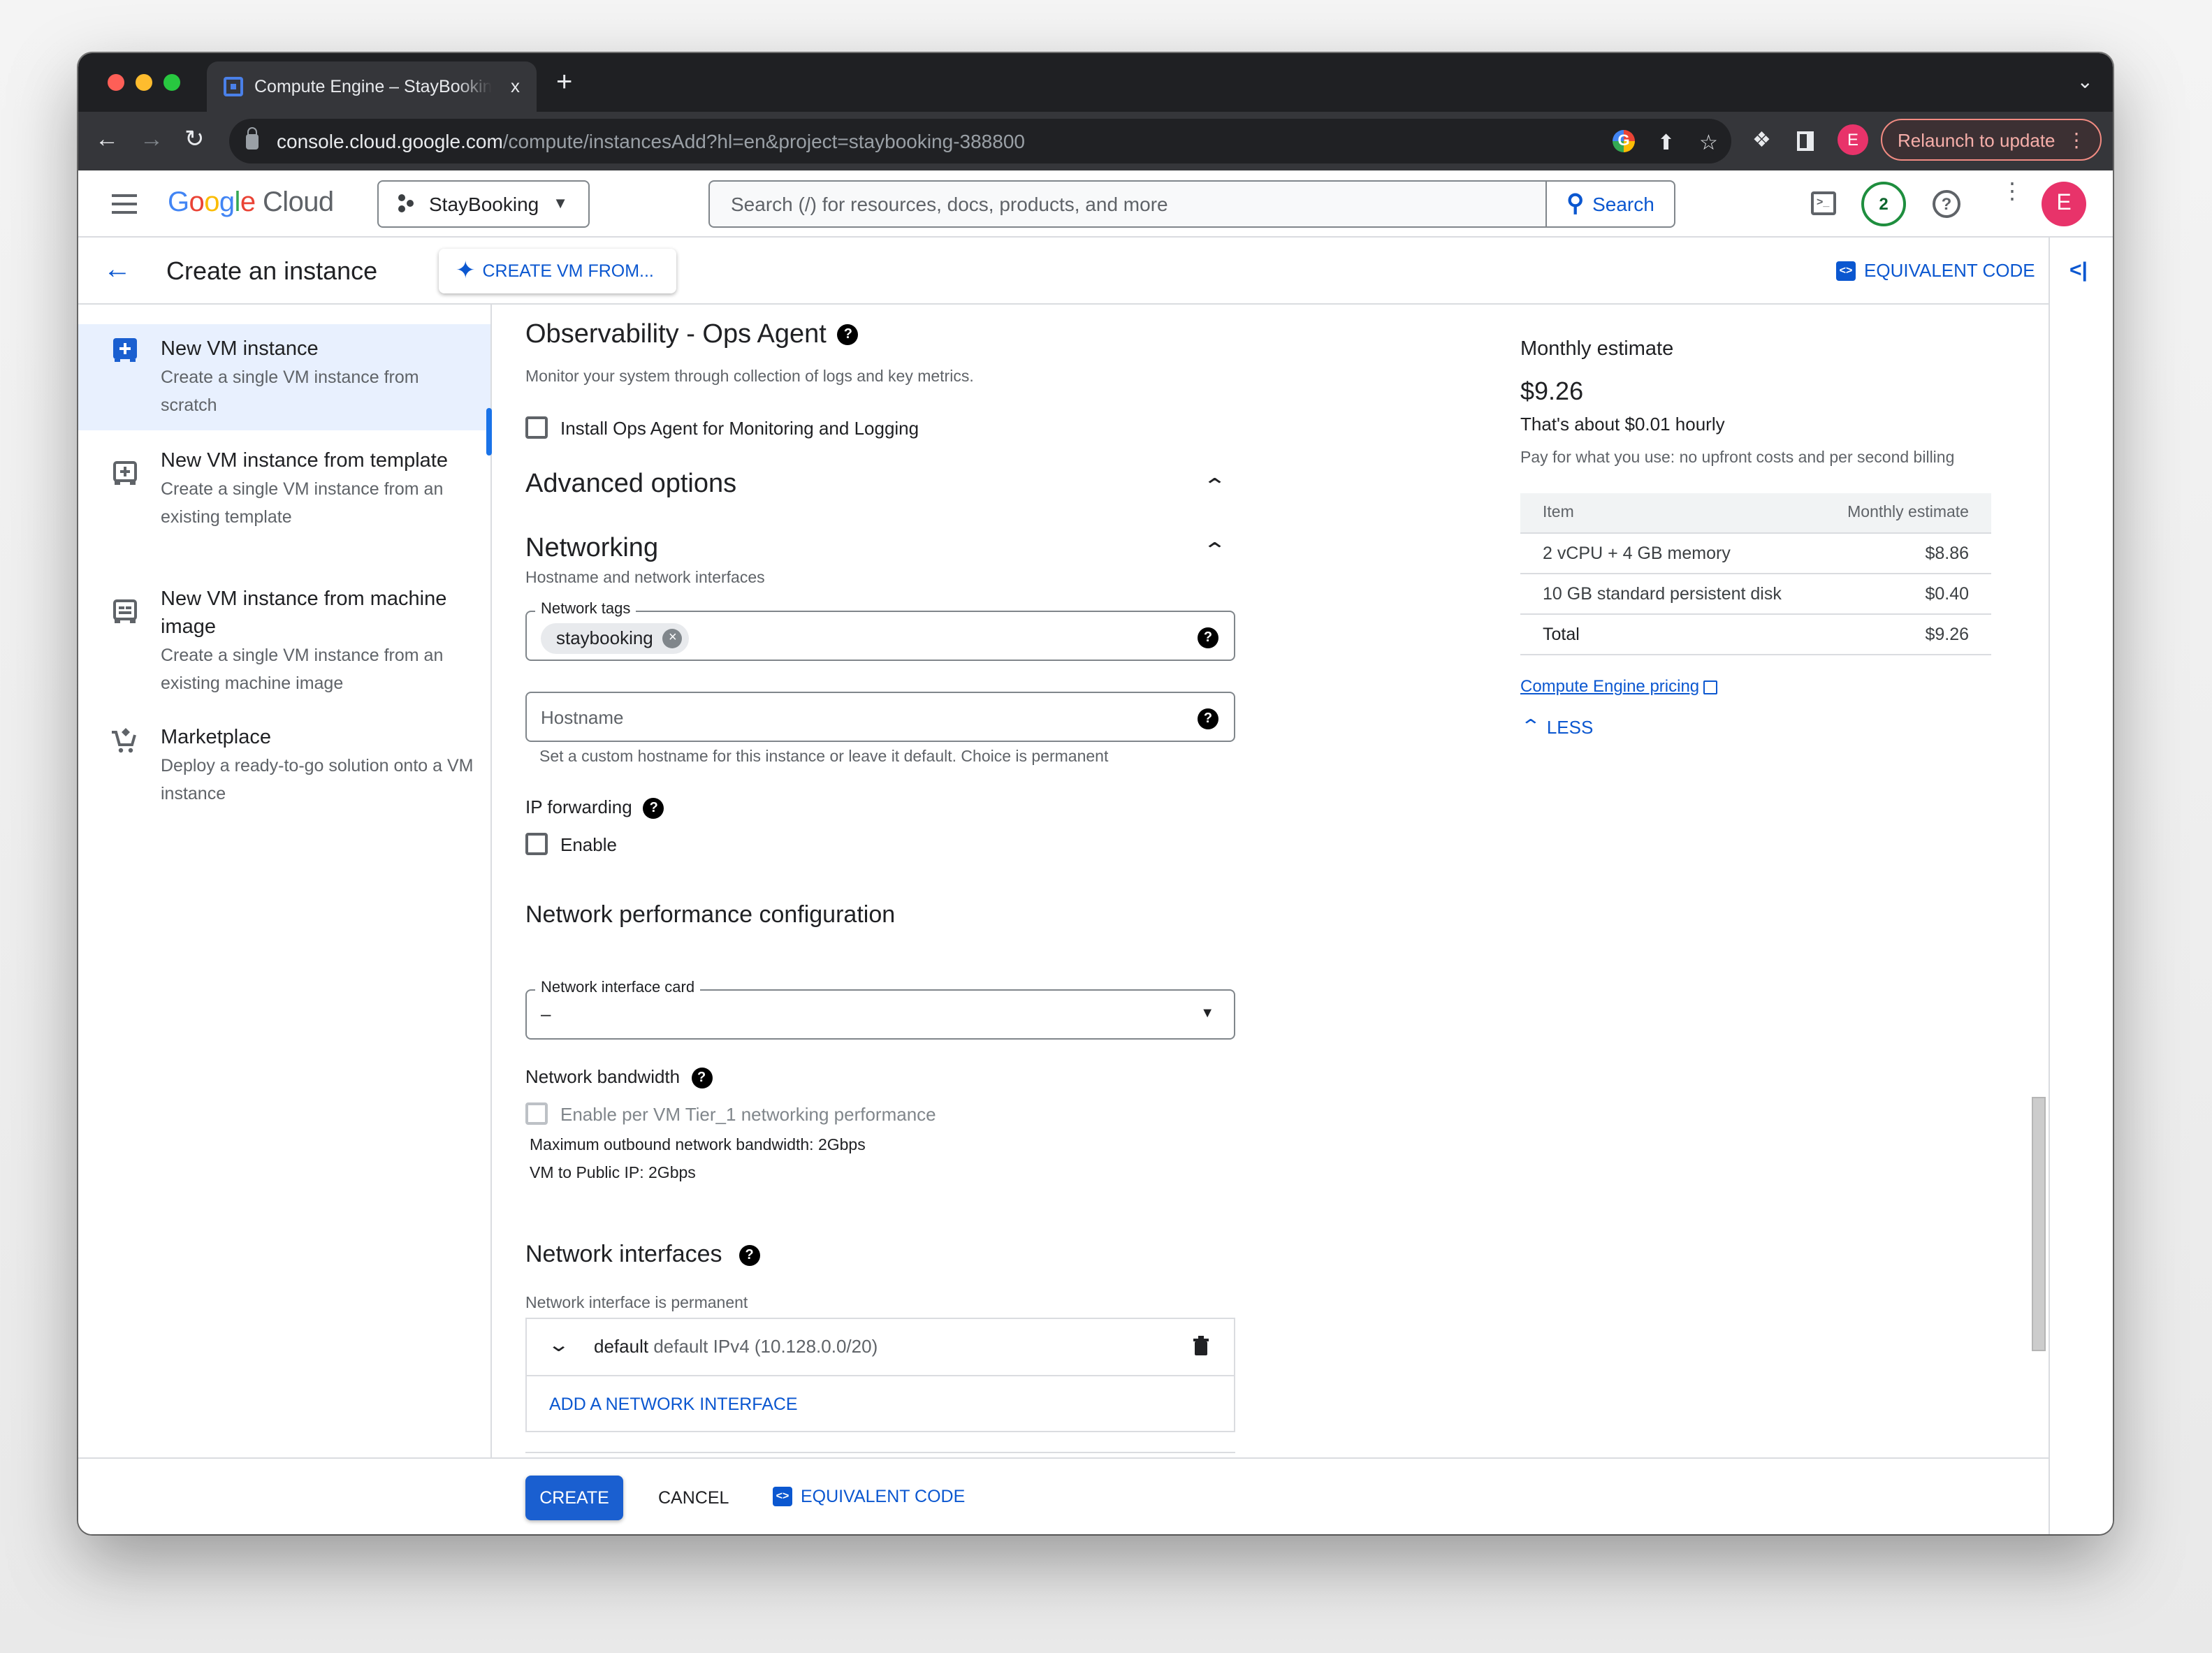 This screenshot has width=2212, height=1653. I want to click on networking-subtitle: Hostname and network interfaces, so click(645, 578).